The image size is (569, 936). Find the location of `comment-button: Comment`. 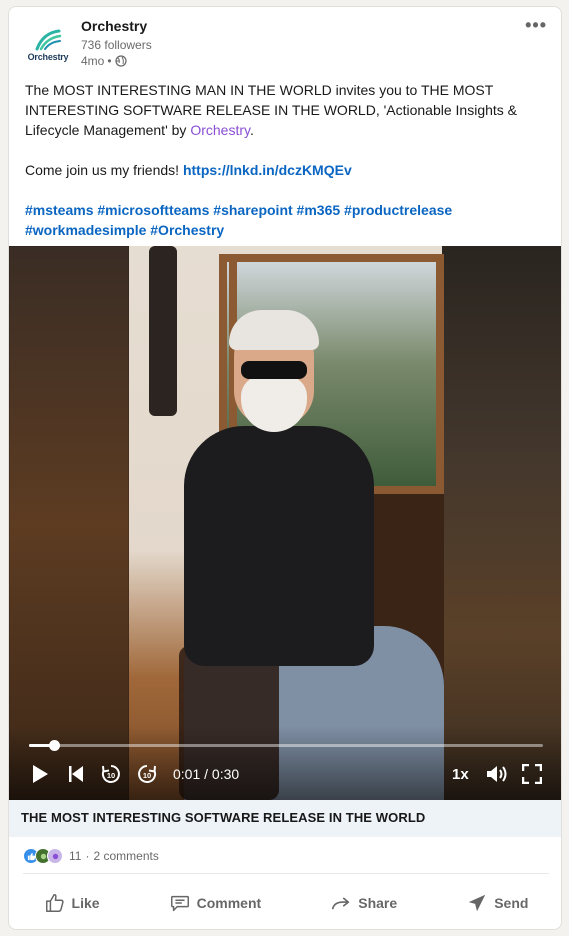

comment-button: Comment is located at coordinates (215, 903).